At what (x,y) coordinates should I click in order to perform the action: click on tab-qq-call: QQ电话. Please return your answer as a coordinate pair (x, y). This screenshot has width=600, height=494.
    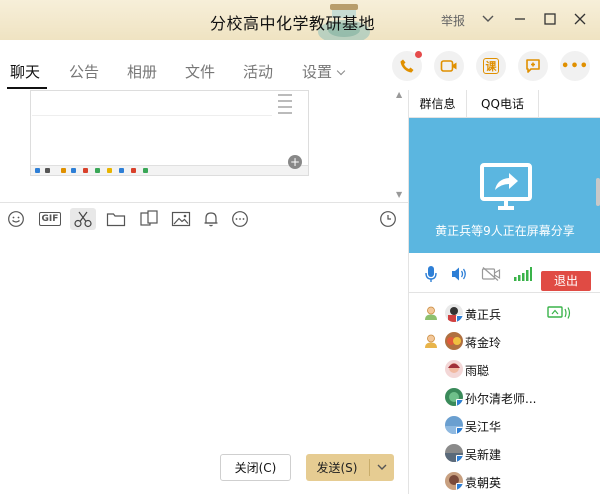
    Looking at the image, I should click on (503, 104).